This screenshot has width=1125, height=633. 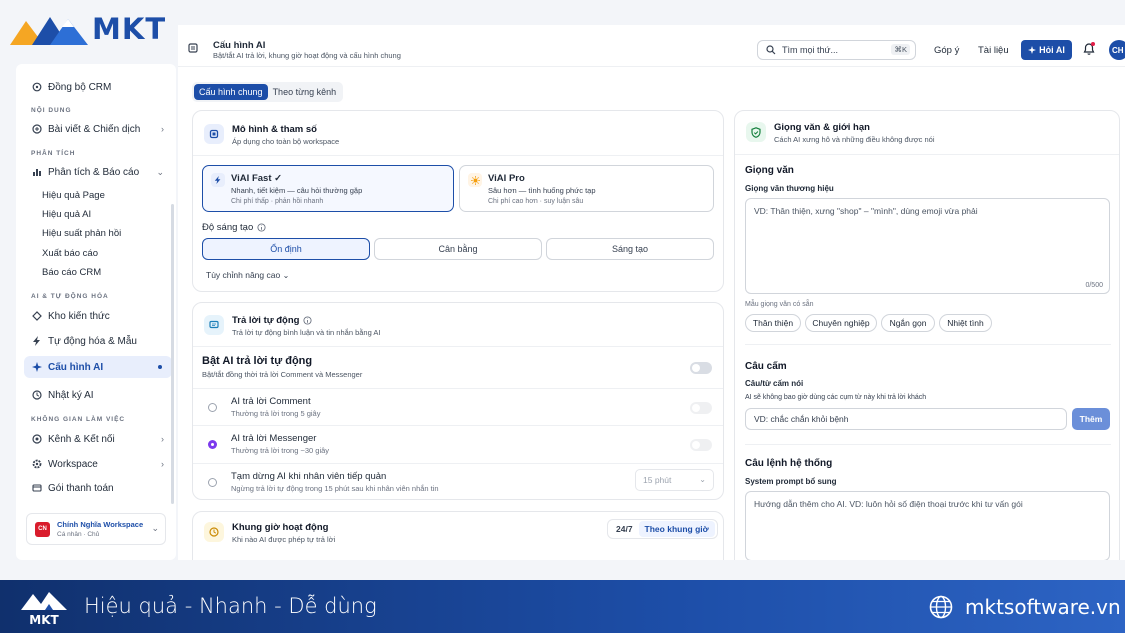 What do you see at coordinates (212, 482) in the screenshot?
I see `pause-status-icon` at bounding box center [212, 482].